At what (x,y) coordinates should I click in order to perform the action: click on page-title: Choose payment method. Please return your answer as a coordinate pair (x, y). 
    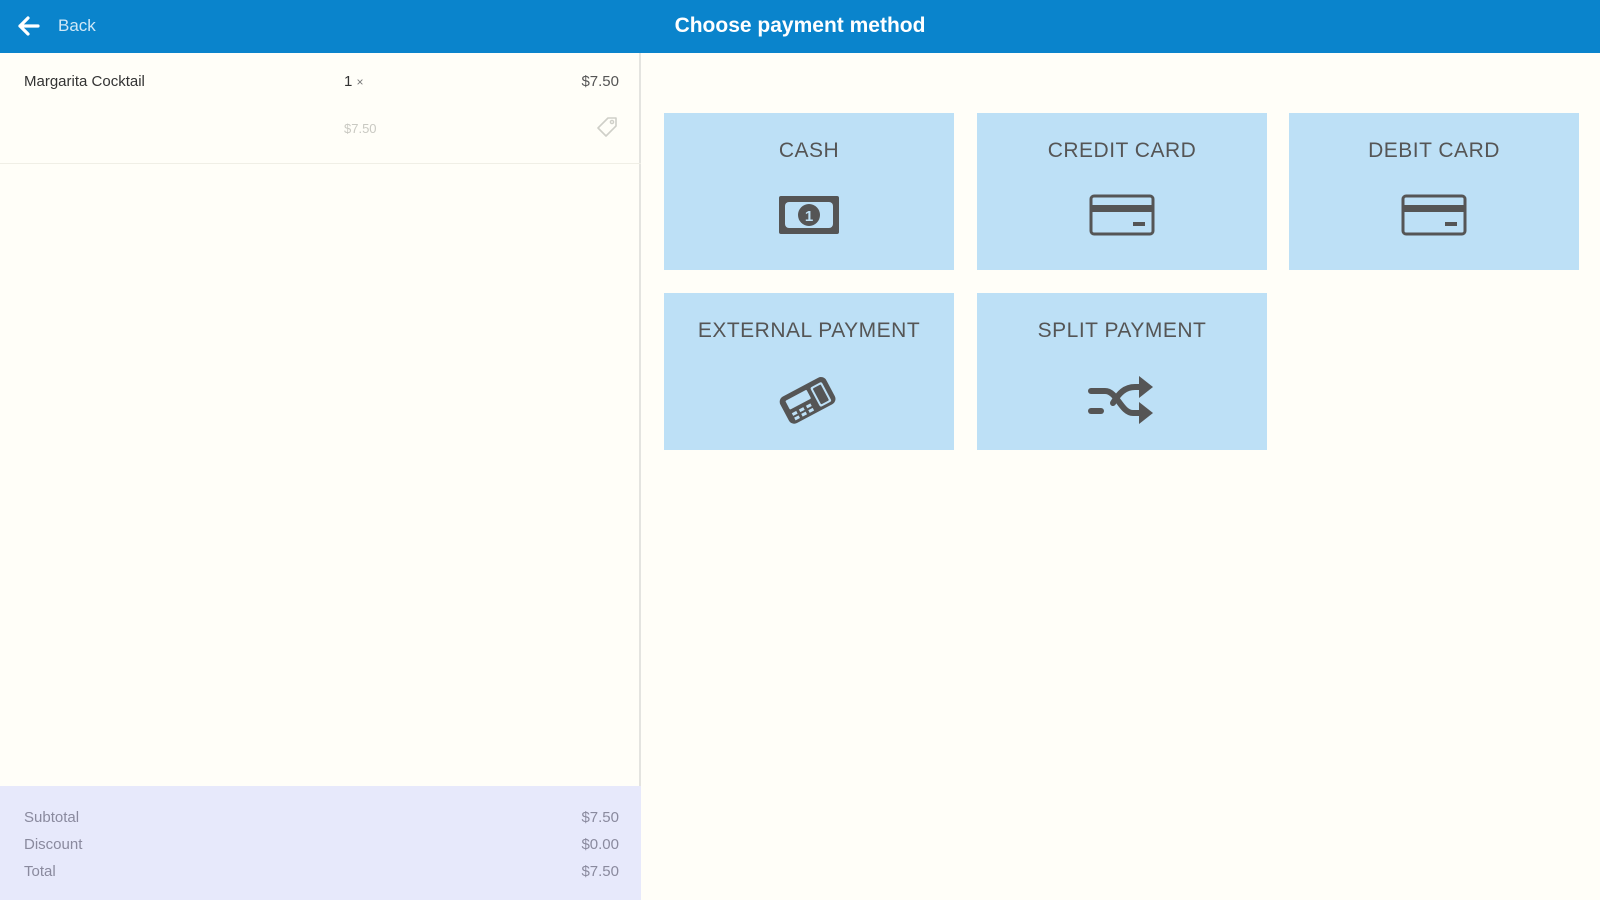
    Looking at the image, I should click on (800, 25).